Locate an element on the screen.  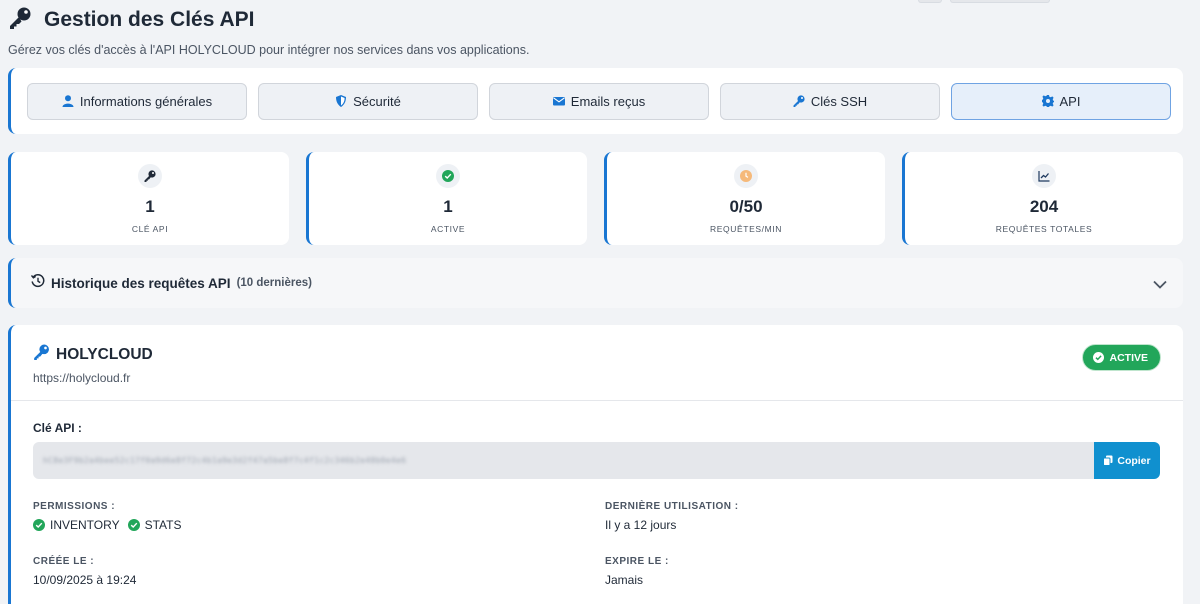
chevron-down-icon is located at coordinates (1160, 285).